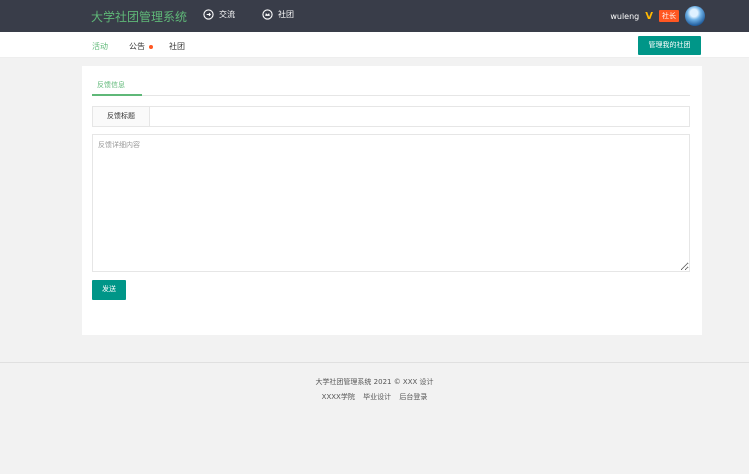 This screenshot has width=749, height=474. Describe the element at coordinates (267, 14) in the screenshot. I see `club-icon` at that location.